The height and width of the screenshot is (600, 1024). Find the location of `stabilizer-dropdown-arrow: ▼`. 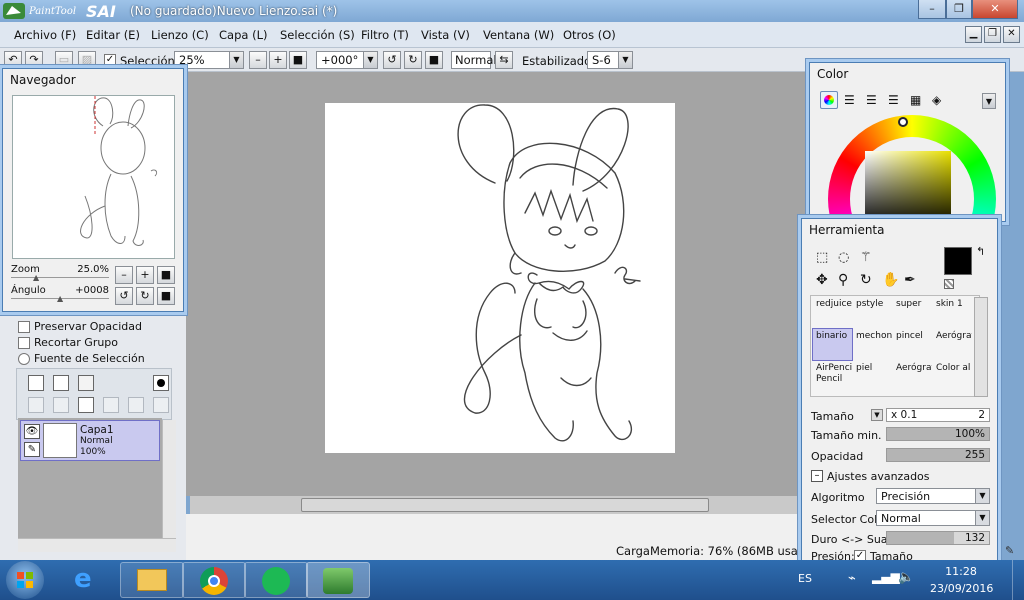

stabilizer-dropdown-arrow: ▼ is located at coordinates (625, 60).